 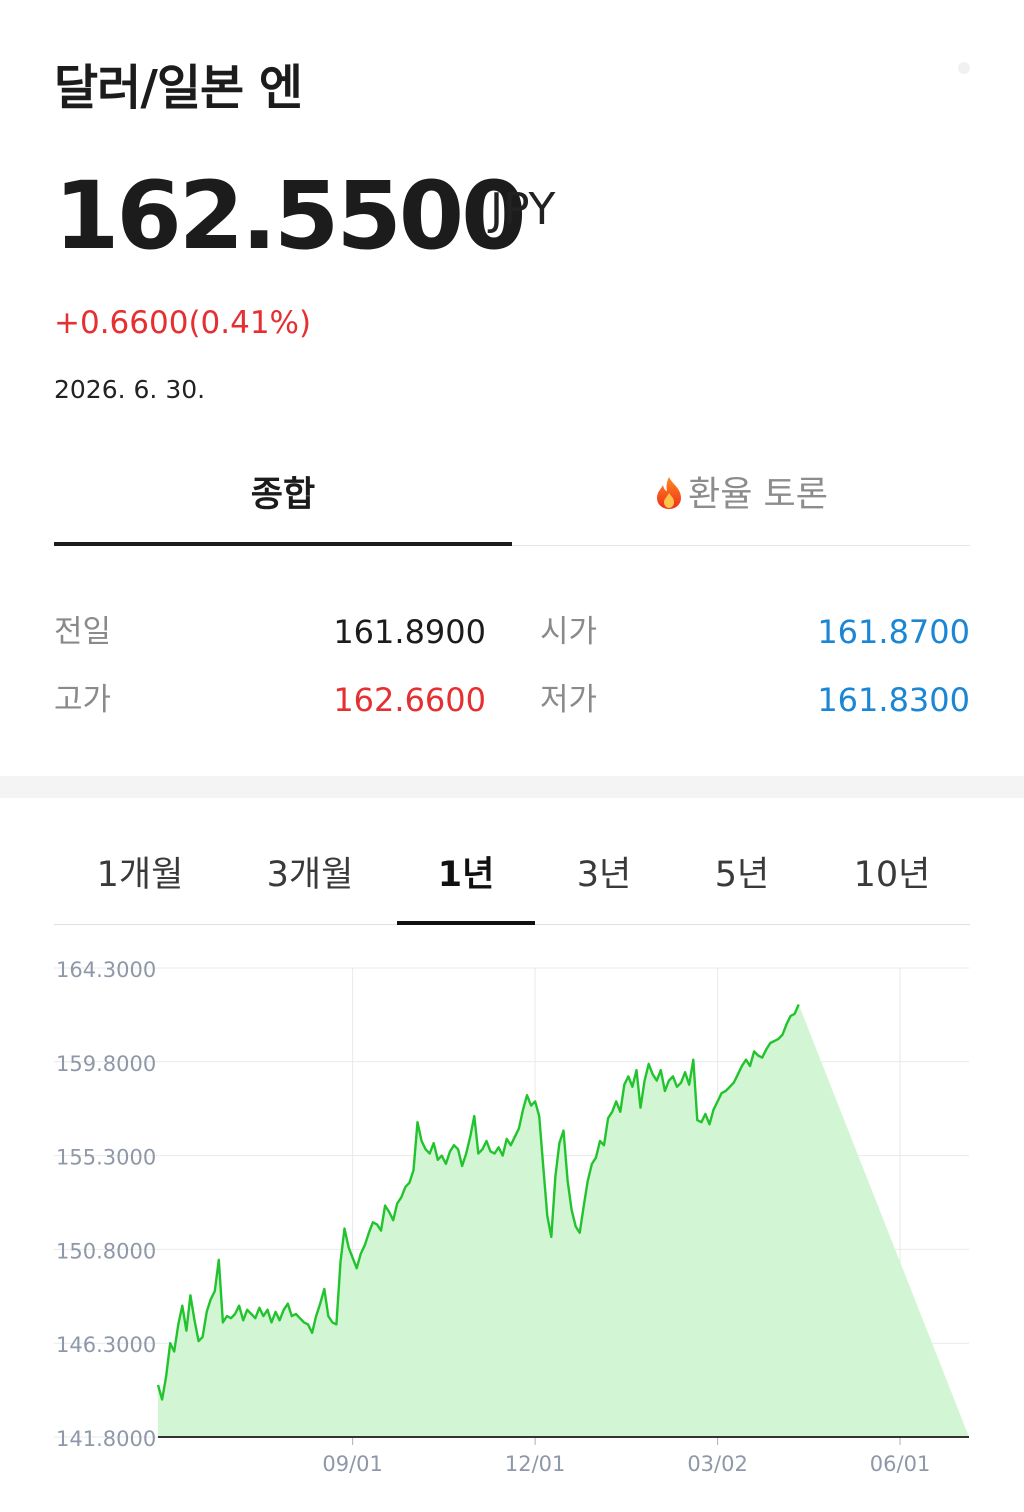 I want to click on period-1m: 1개월, so click(x=140, y=875).